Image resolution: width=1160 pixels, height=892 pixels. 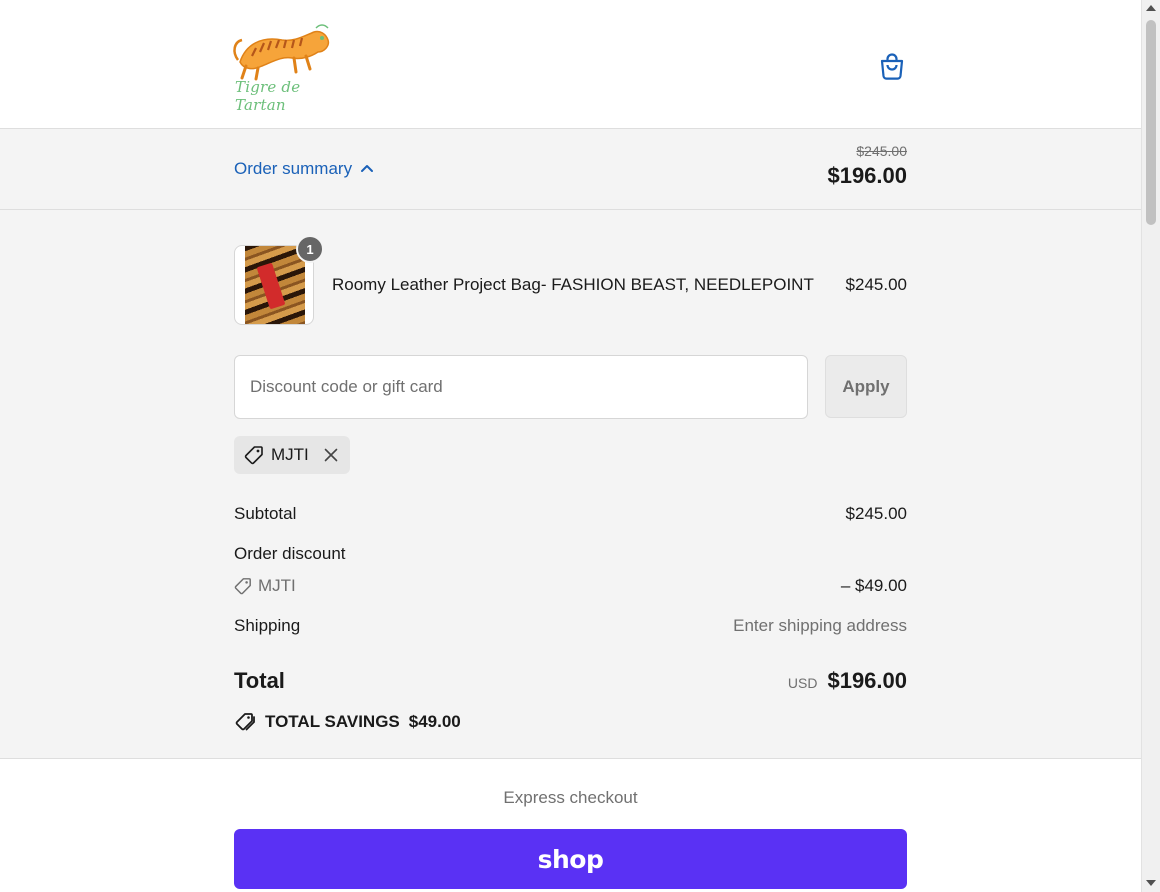 I want to click on savings-tag-icon, so click(x=245, y=722).